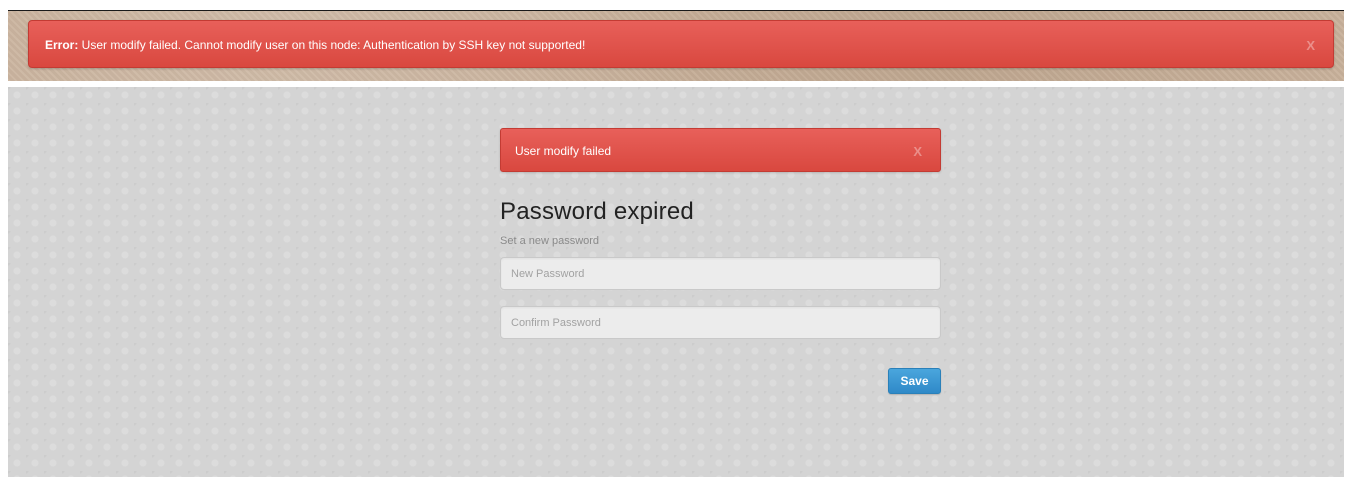 This screenshot has width=1352, height=477. Describe the element at coordinates (597, 211) in the screenshot. I see `page-title: Password expired` at that location.